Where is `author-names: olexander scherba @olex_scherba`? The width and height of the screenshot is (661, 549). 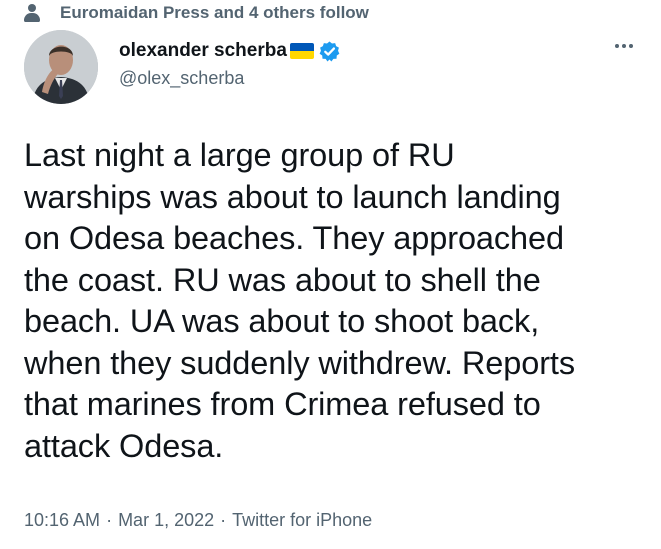
author-names: olexander scherba @olex_scherba is located at coordinates (230, 63).